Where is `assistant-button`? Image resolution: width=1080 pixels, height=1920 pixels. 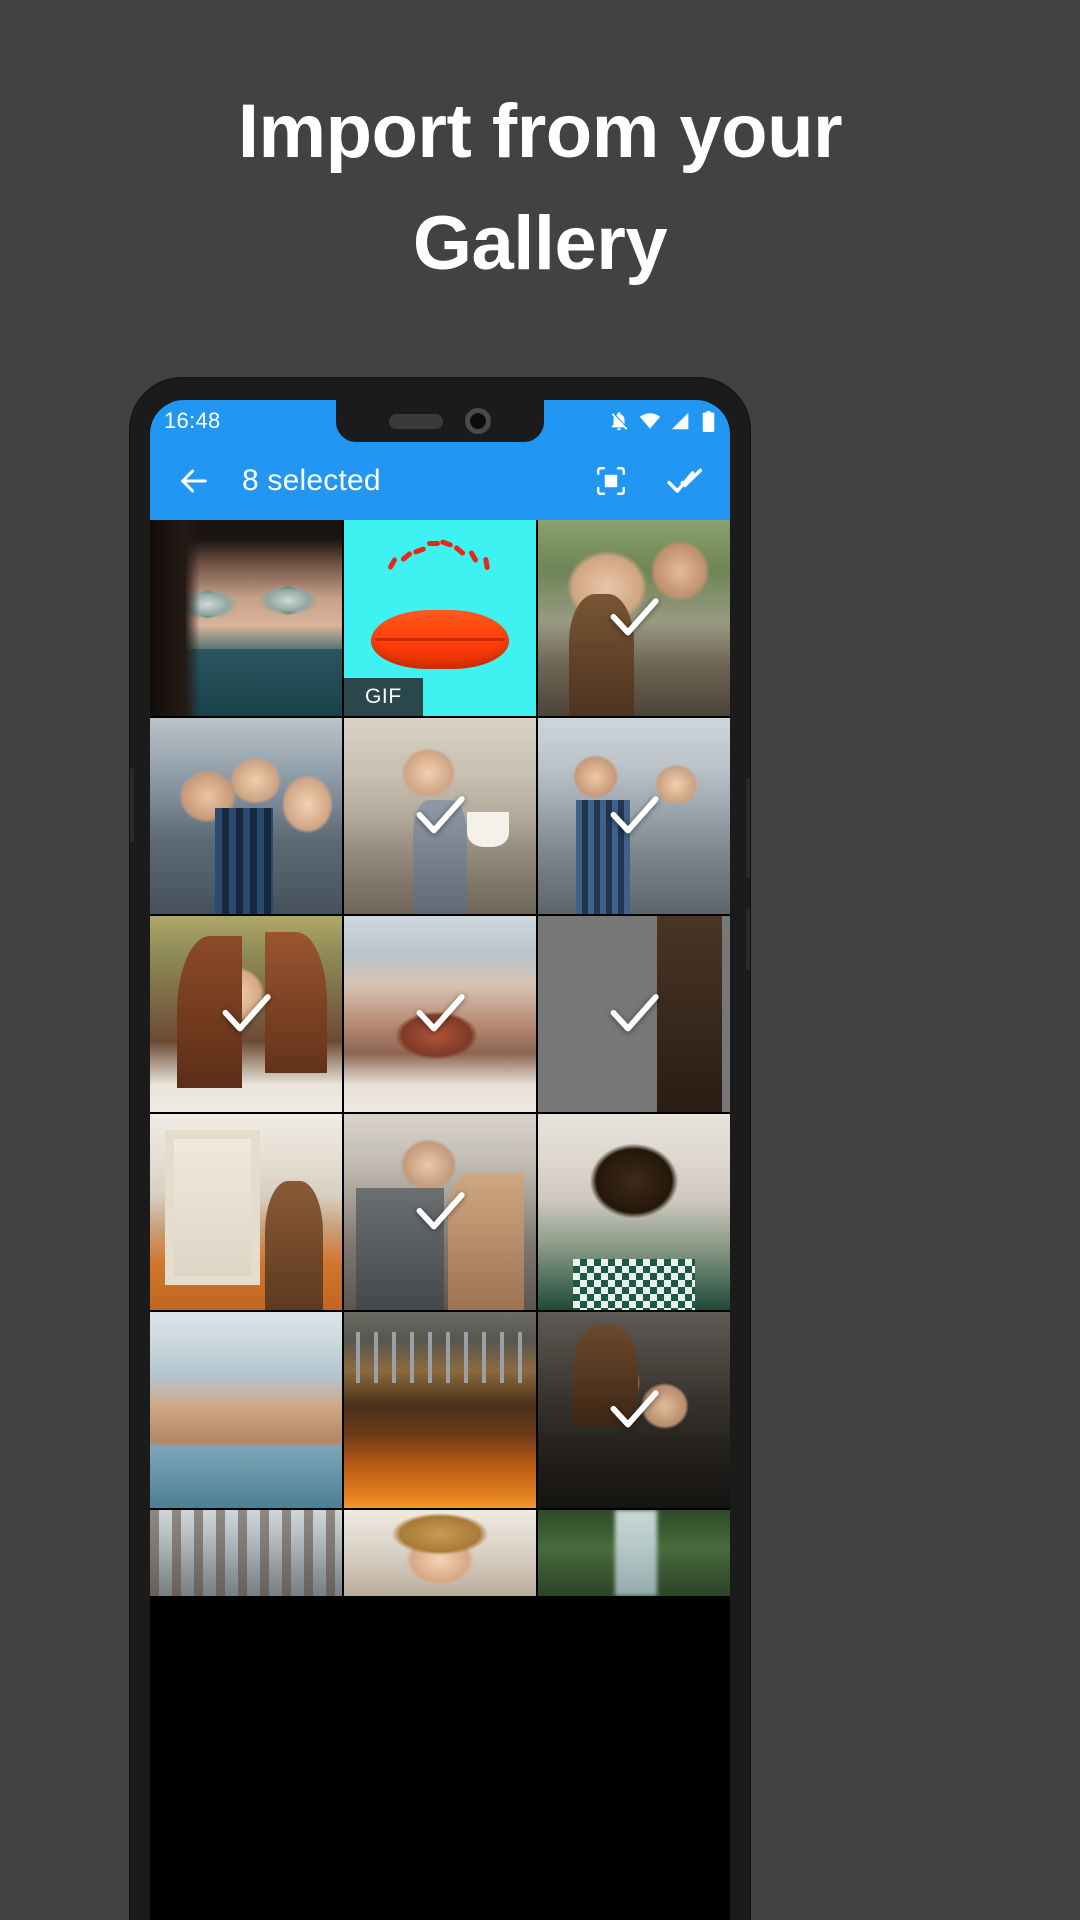
assistant-button is located at coordinates (132, 805).